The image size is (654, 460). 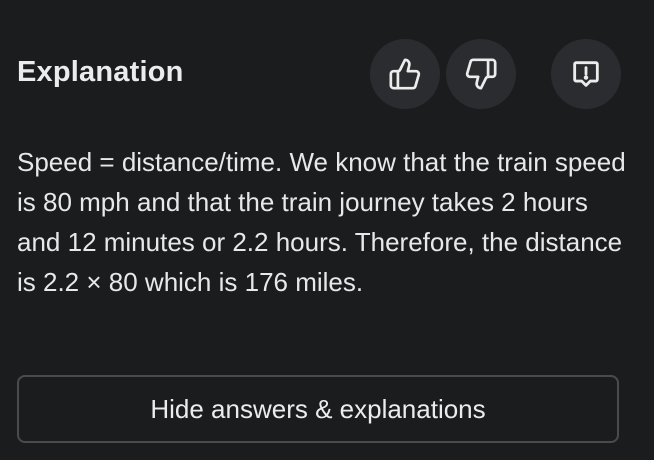 I want to click on report-button, so click(x=586, y=74).